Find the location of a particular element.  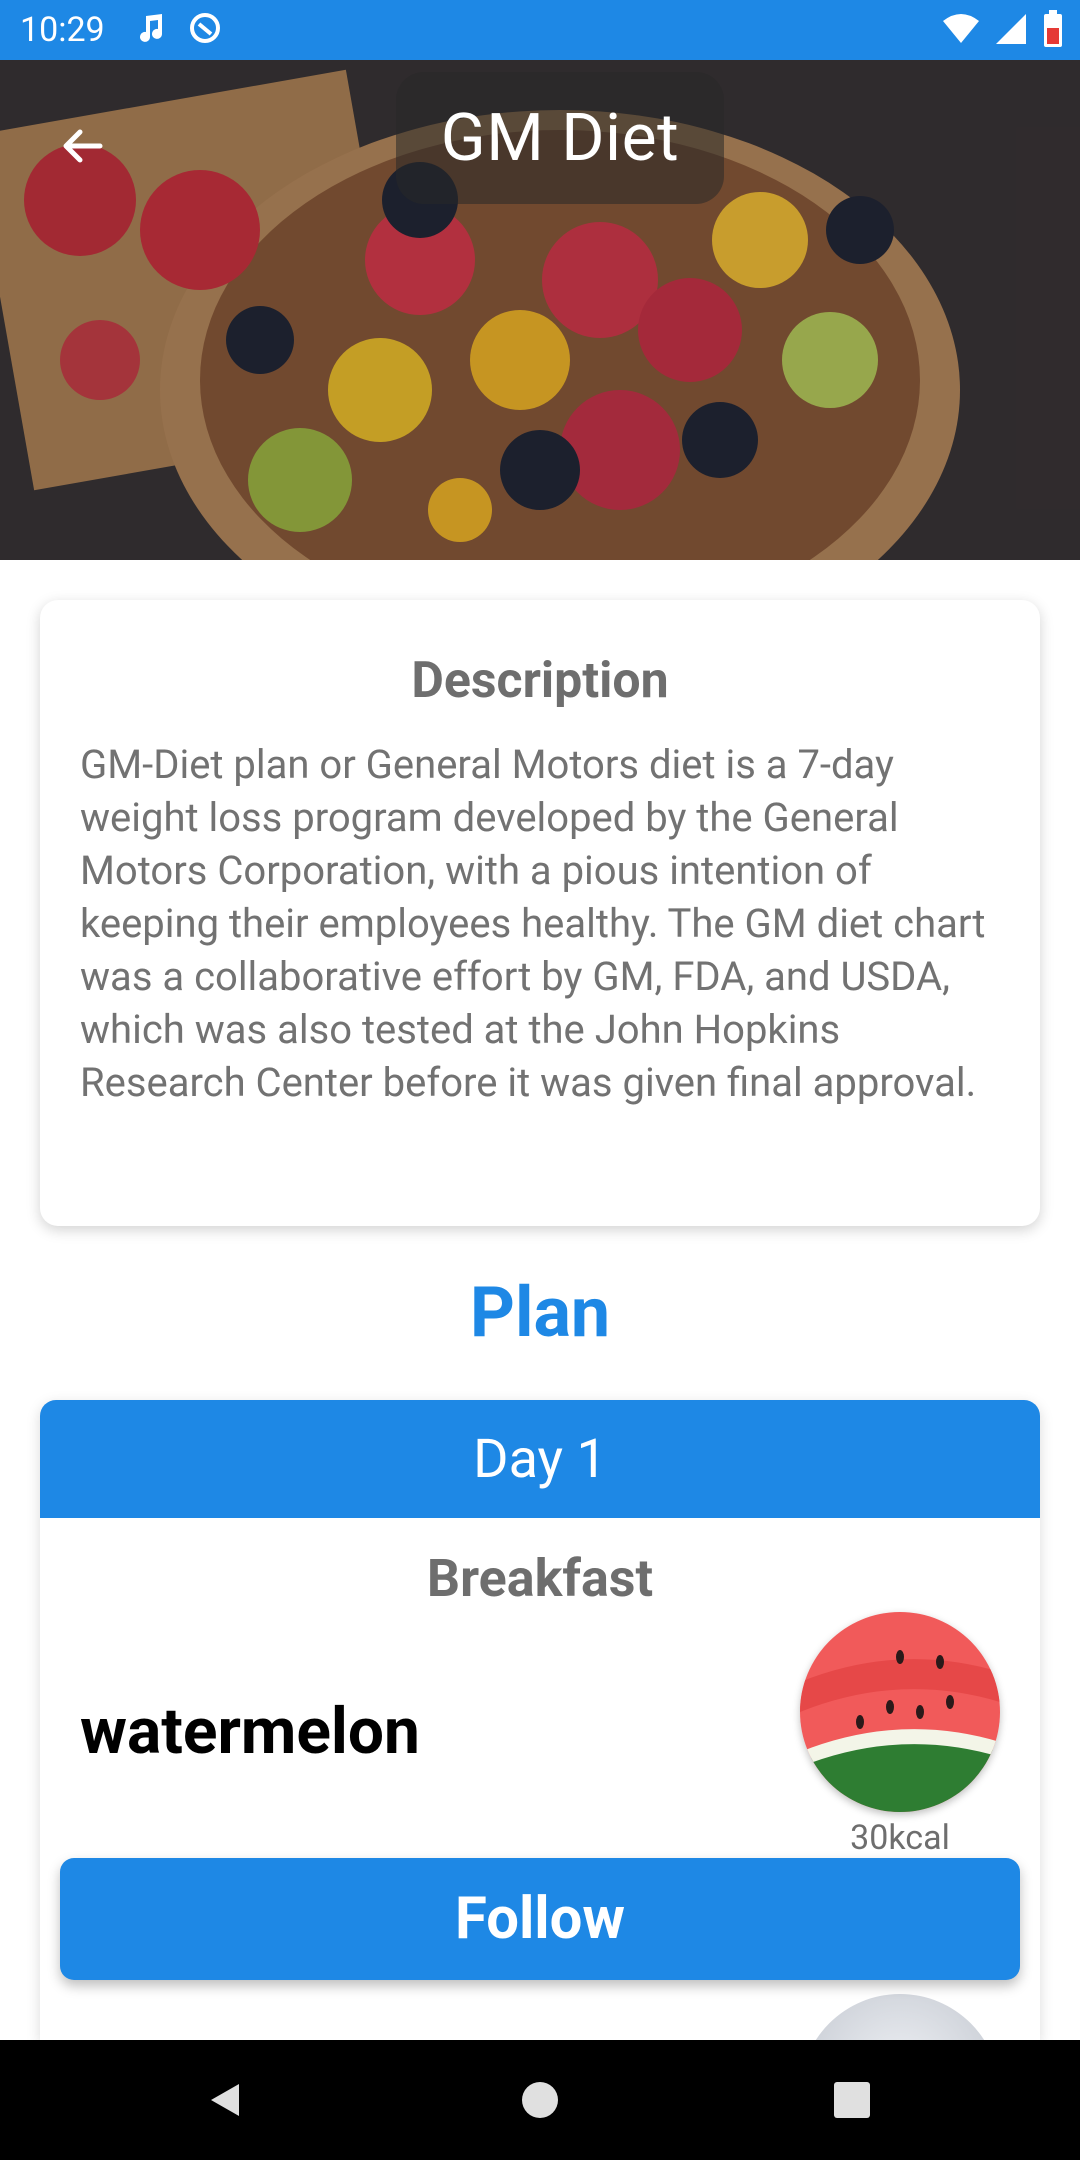

nav-home-icon is located at coordinates (540, 2100).